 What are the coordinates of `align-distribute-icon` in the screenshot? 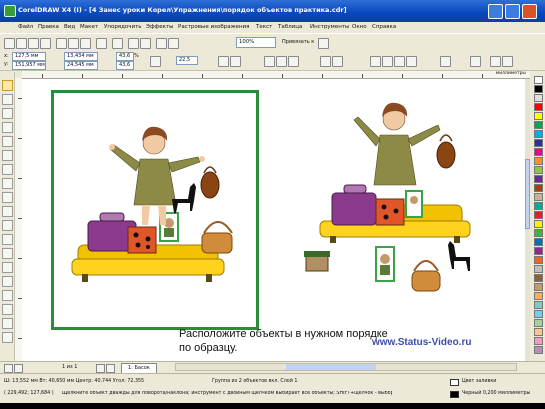 It's located at (445, 61).